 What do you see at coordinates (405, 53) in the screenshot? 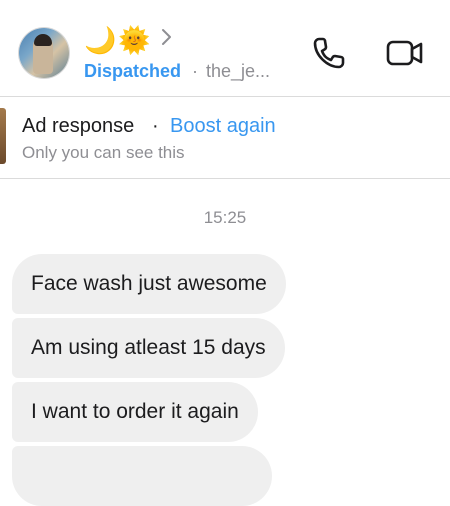
I see `video-camera-icon` at bounding box center [405, 53].